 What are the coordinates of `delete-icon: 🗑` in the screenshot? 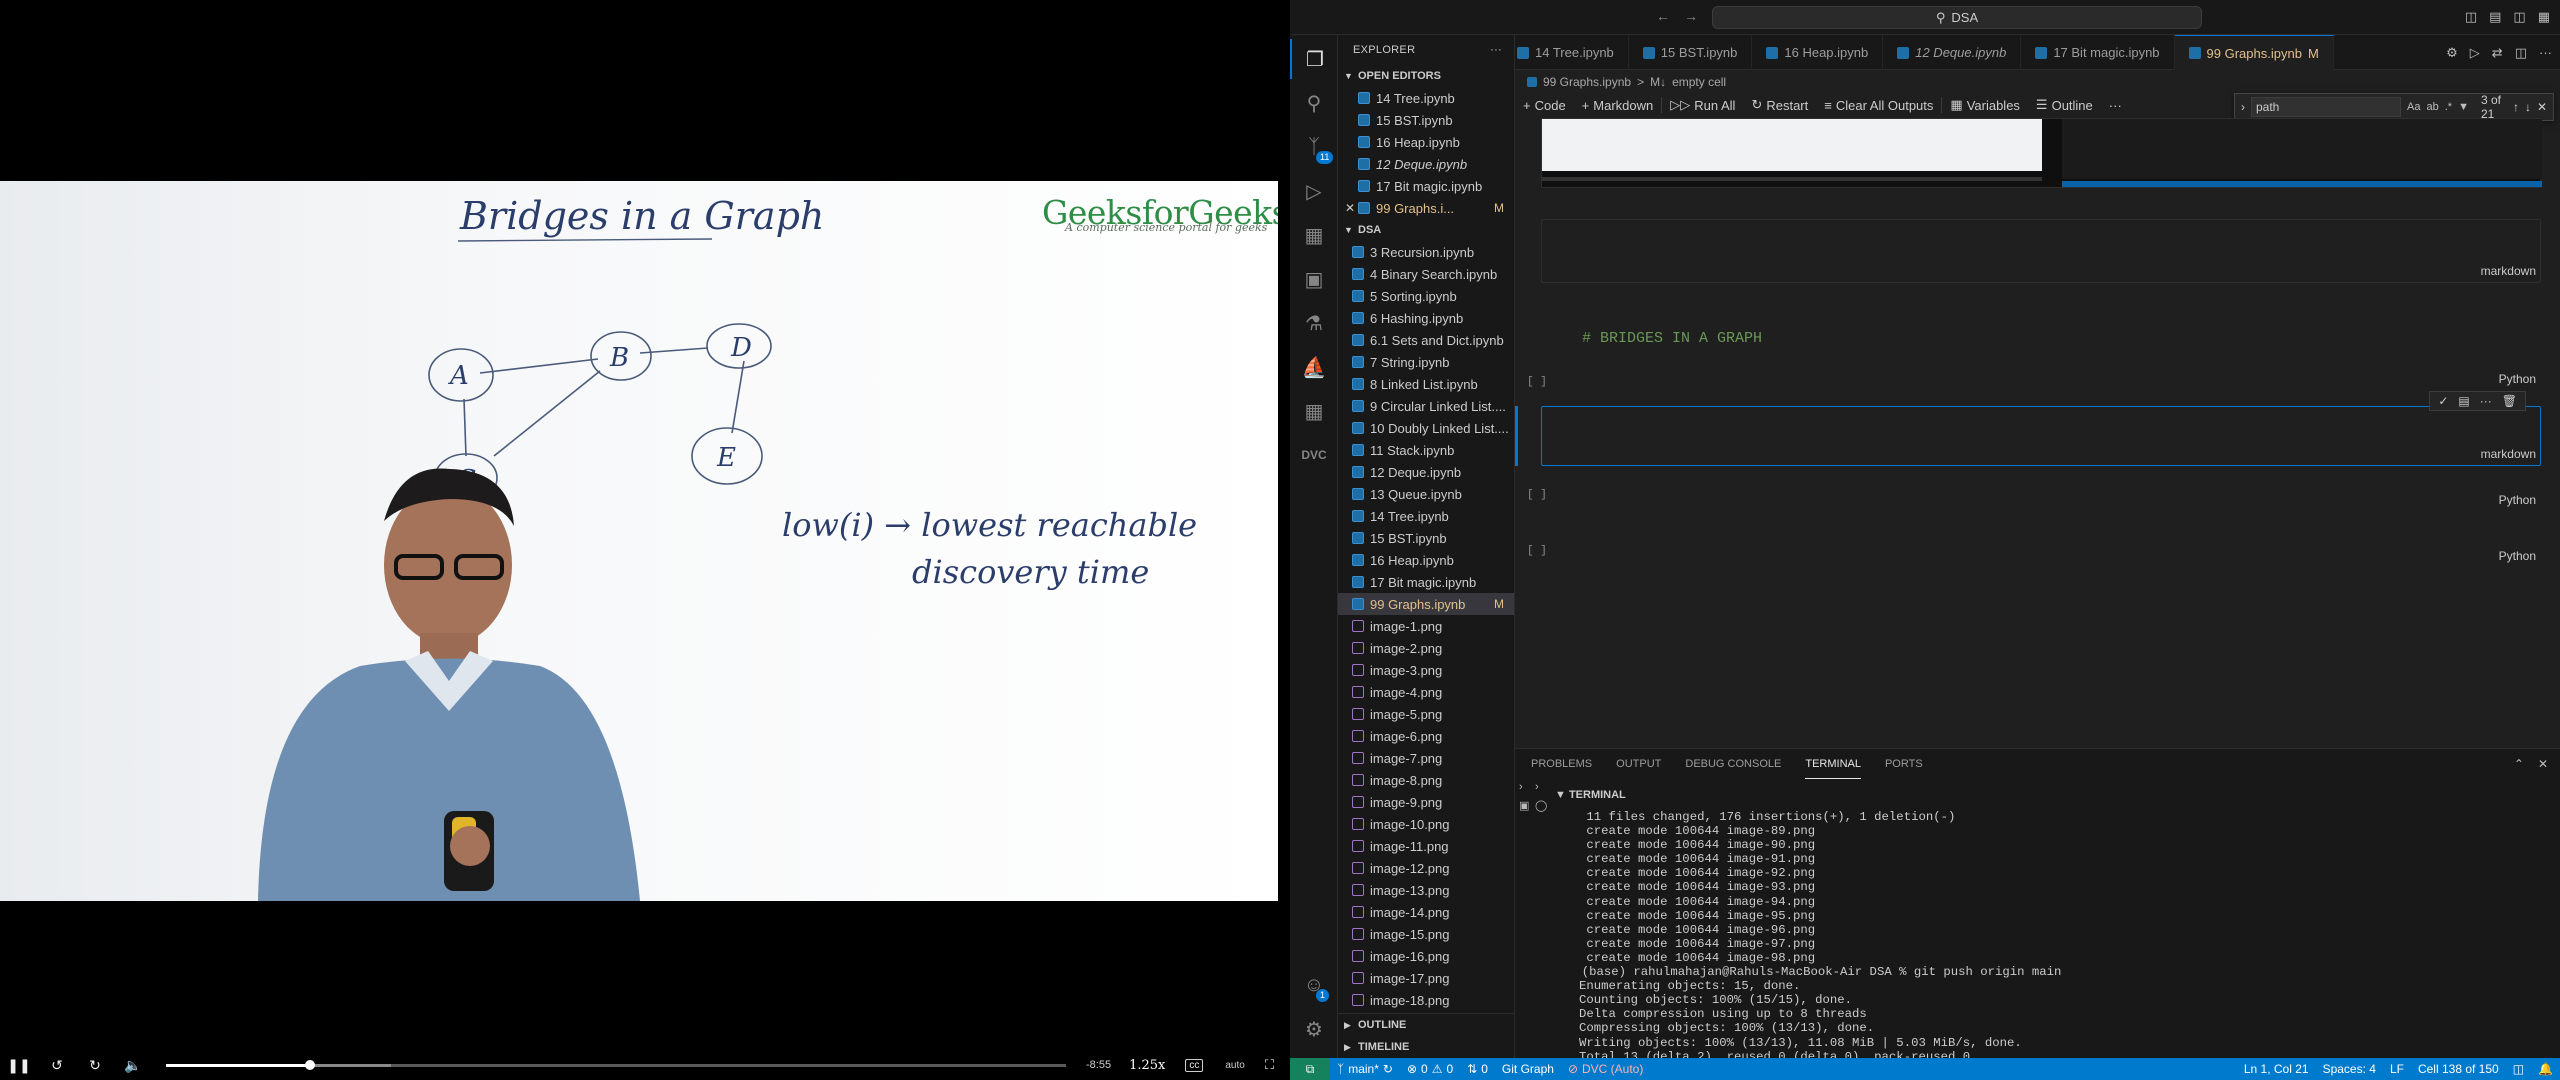 It's located at (2509, 401).